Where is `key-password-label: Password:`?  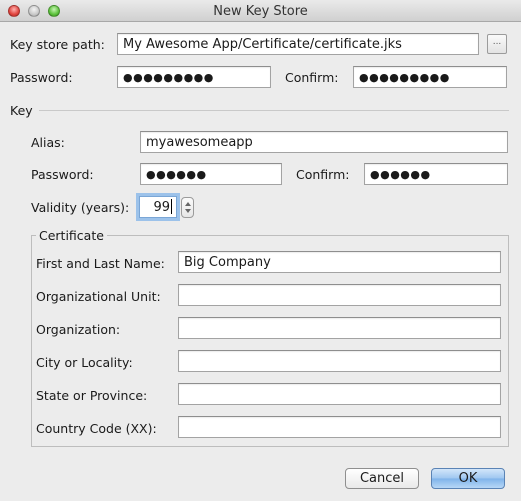 key-password-label: Password: is located at coordinates (62, 174).